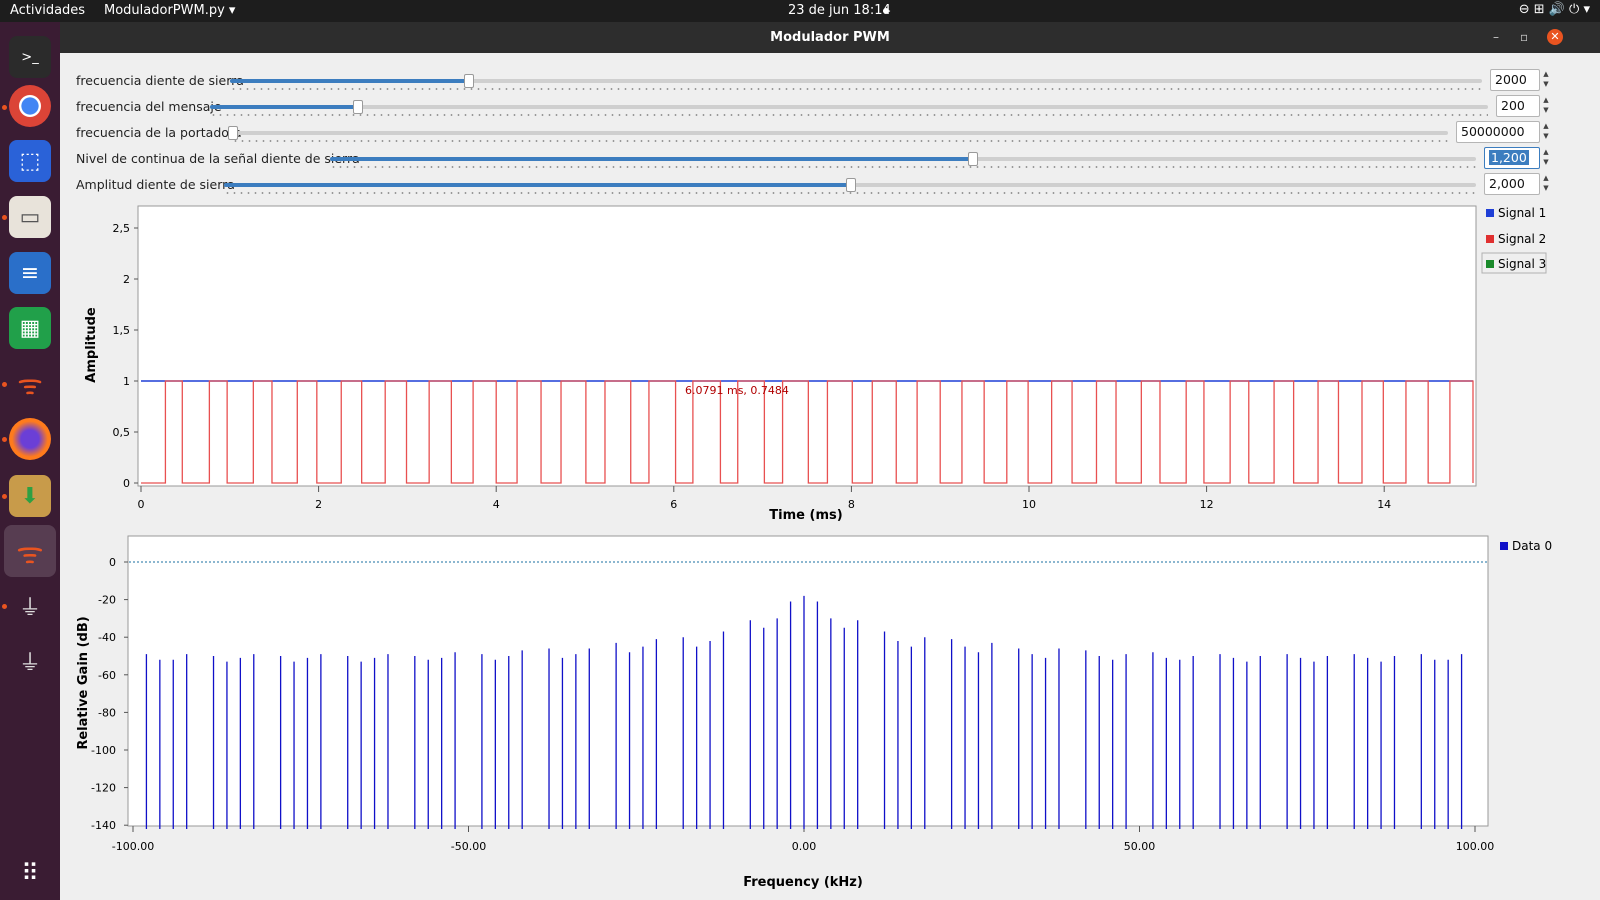 The width and height of the screenshot is (1600, 900). What do you see at coordinates (1512, 184) in the screenshot?
I see `value-spinbox: 2,000` at bounding box center [1512, 184].